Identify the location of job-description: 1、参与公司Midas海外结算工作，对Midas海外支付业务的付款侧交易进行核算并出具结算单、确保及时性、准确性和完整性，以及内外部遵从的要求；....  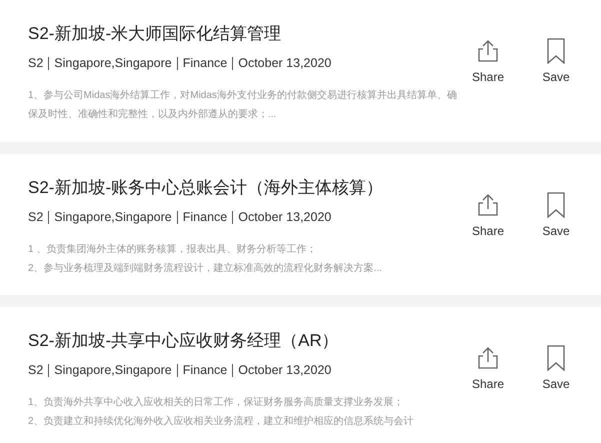
(243, 105).